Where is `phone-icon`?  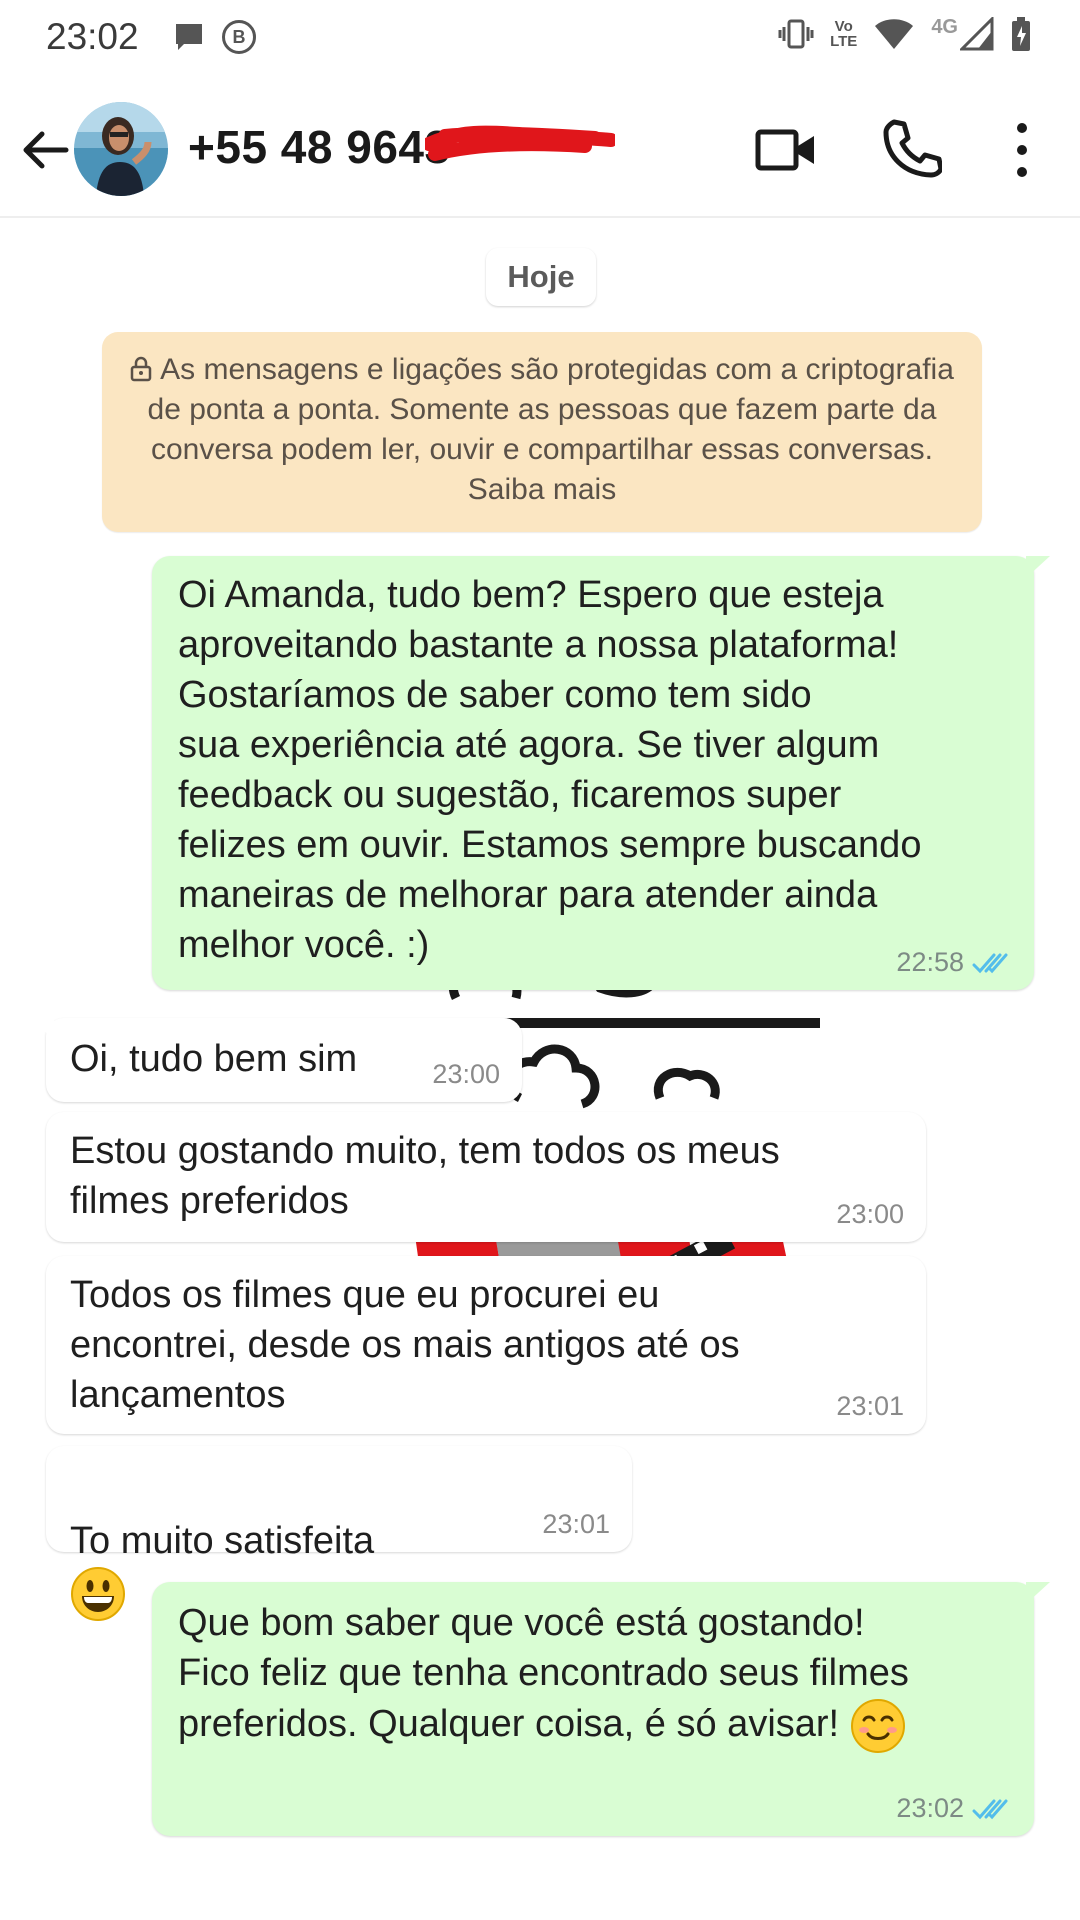
phone-icon is located at coordinates (911, 148).